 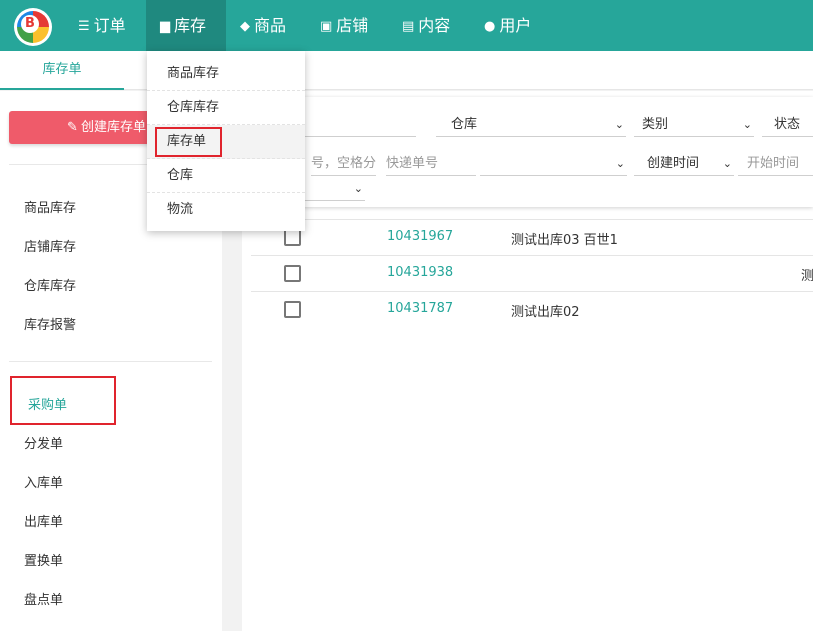 I want to click on menu-item-logistics: 物流, so click(x=226, y=210).